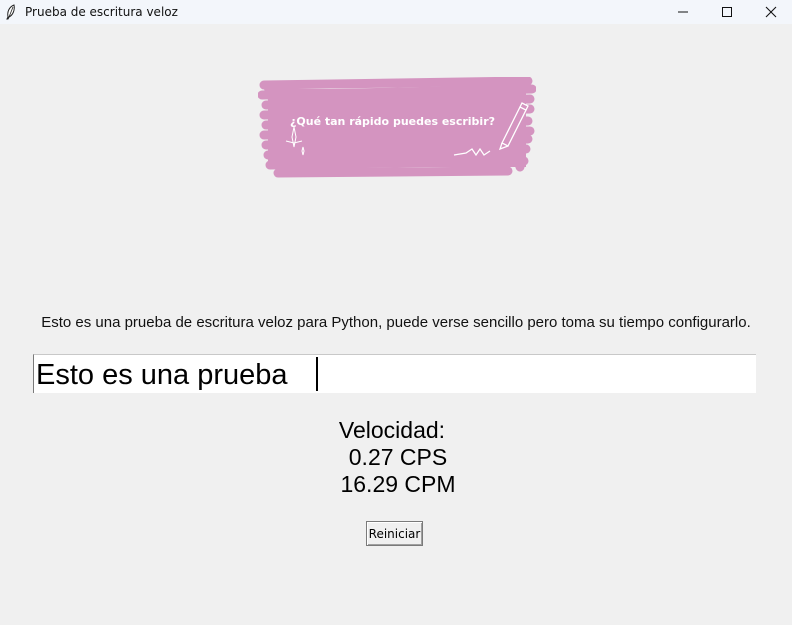 The width and height of the screenshot is (792, 625). Describe the element at coordinates (398, 457) in the screenshot. I see `speed-cps-value: 0.27 CPS` at that location.